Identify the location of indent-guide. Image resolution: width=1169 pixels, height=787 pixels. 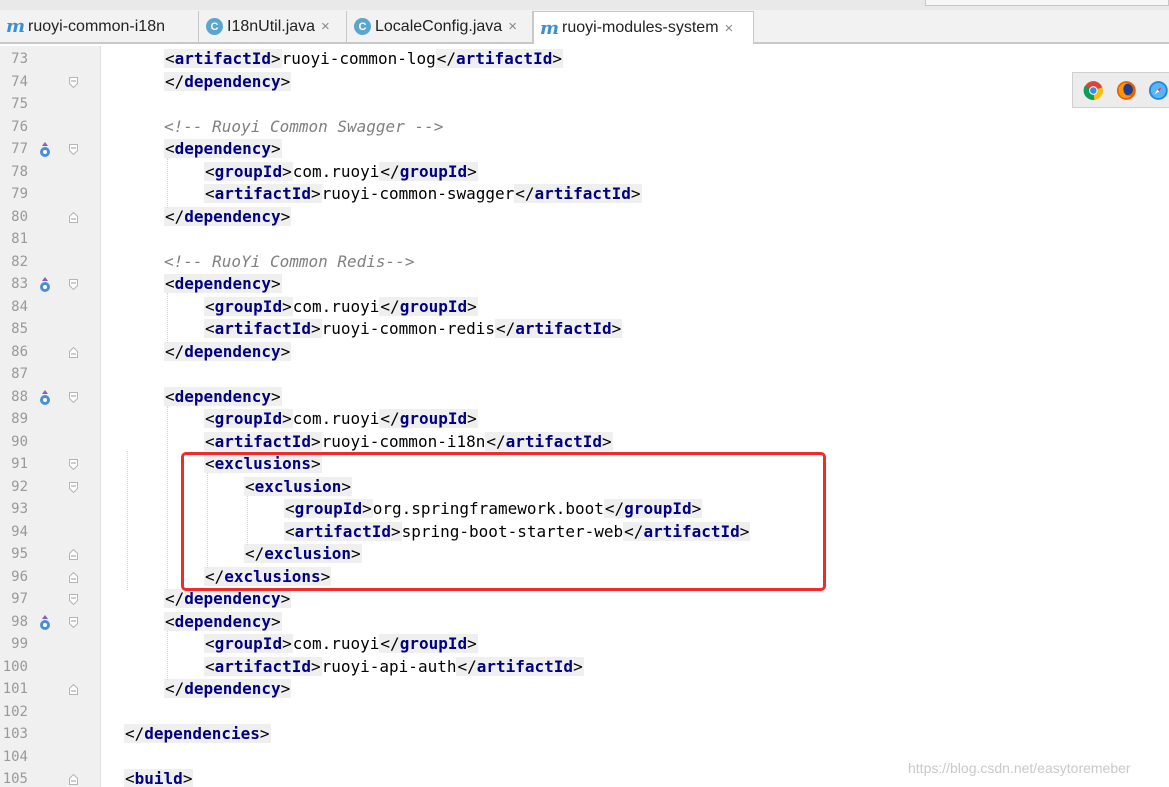
(127, 520).